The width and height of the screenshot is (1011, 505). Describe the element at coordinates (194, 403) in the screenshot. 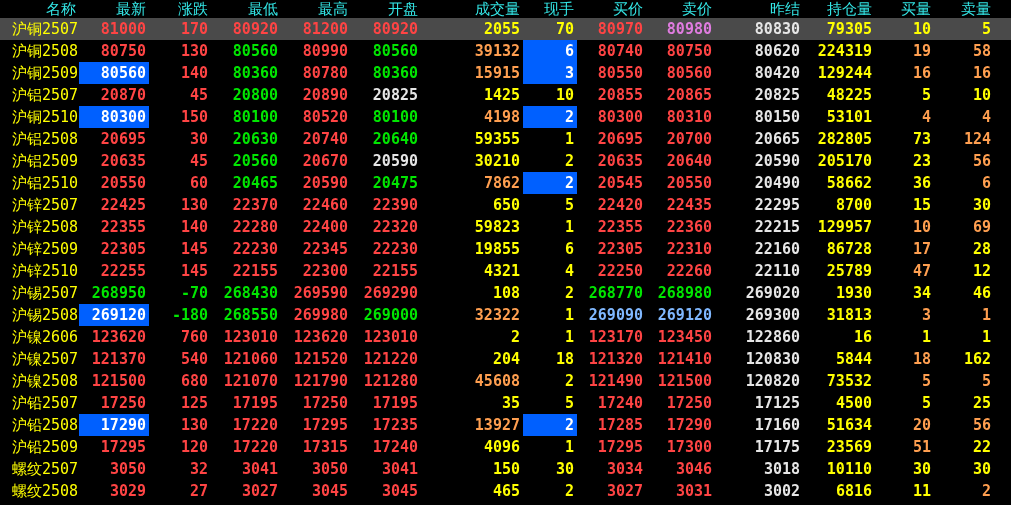

I see `table-cell: 125` at that location.